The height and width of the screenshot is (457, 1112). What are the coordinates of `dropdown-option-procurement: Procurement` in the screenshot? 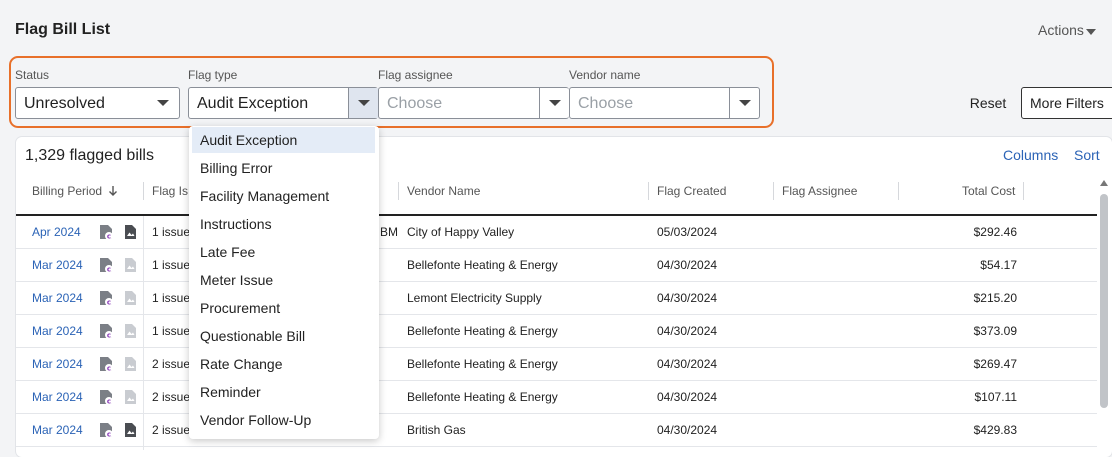 It's located at (283, 308).